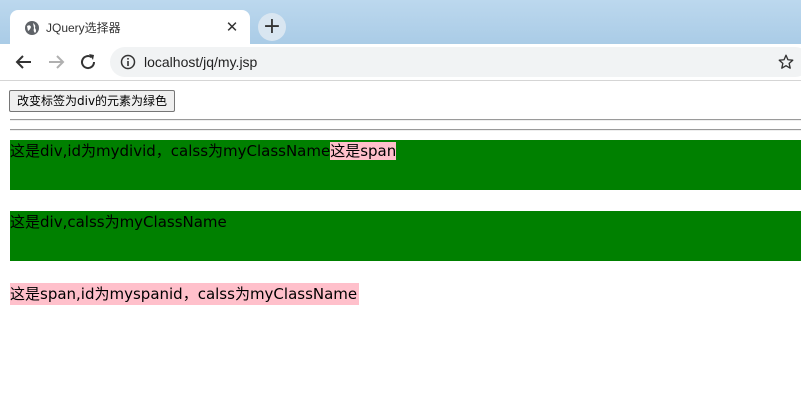  What do you see at coordinates (400, 23) in the screenshot?
I see `tab-strip: JQuery选择器 ✕ +` at bounding box center [400, 23].